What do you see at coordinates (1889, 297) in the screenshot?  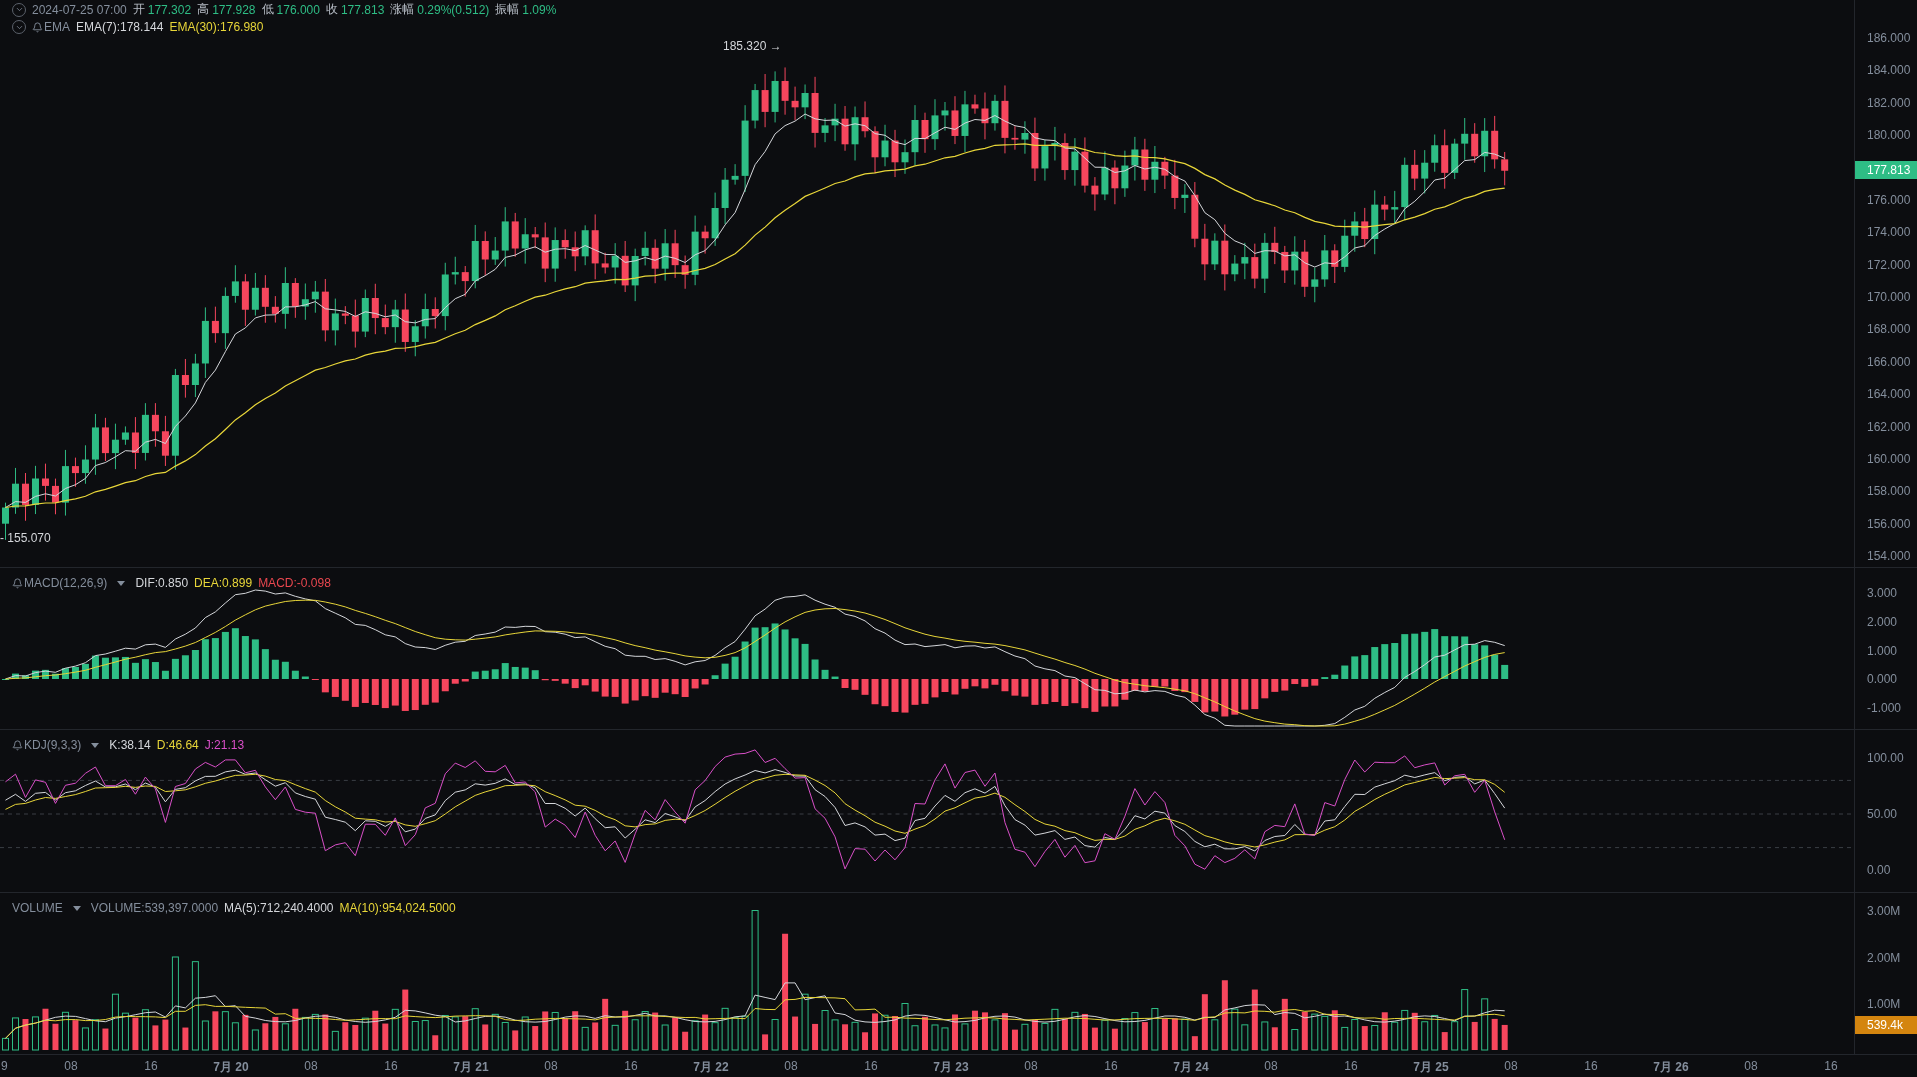 I see `axis-label: 170.000` at bounding box center [1889, 297].